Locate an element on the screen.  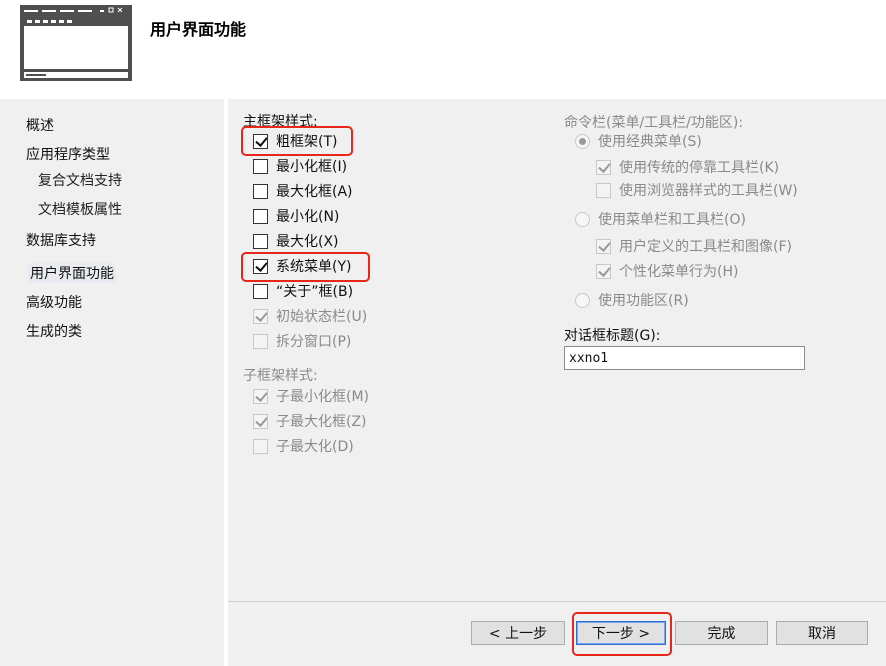
cancel-button: 取消 is located at coordinates (822, 633).